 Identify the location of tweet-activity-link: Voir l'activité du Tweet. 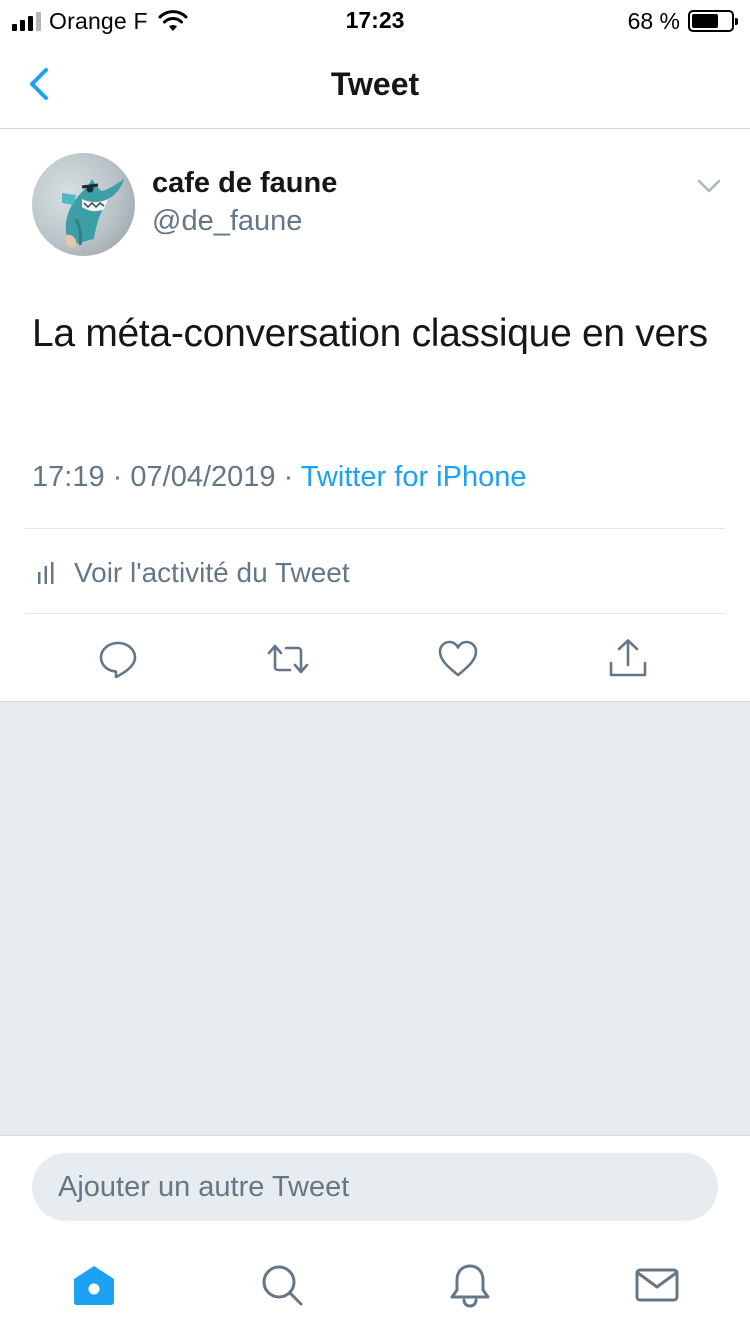
(193, 573).